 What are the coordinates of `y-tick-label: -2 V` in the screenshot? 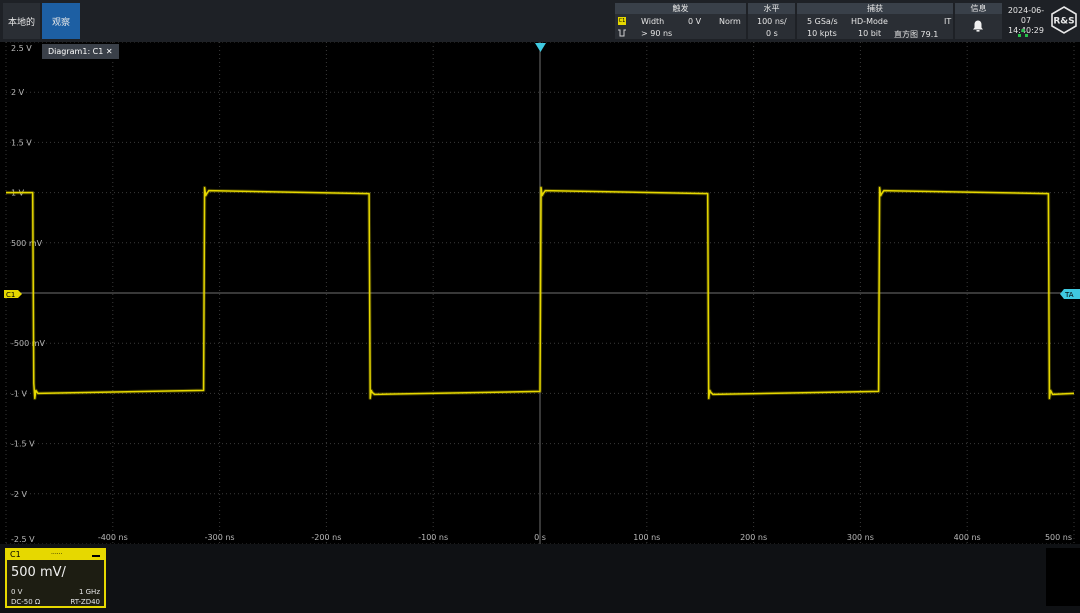 It's located at (19, 494).